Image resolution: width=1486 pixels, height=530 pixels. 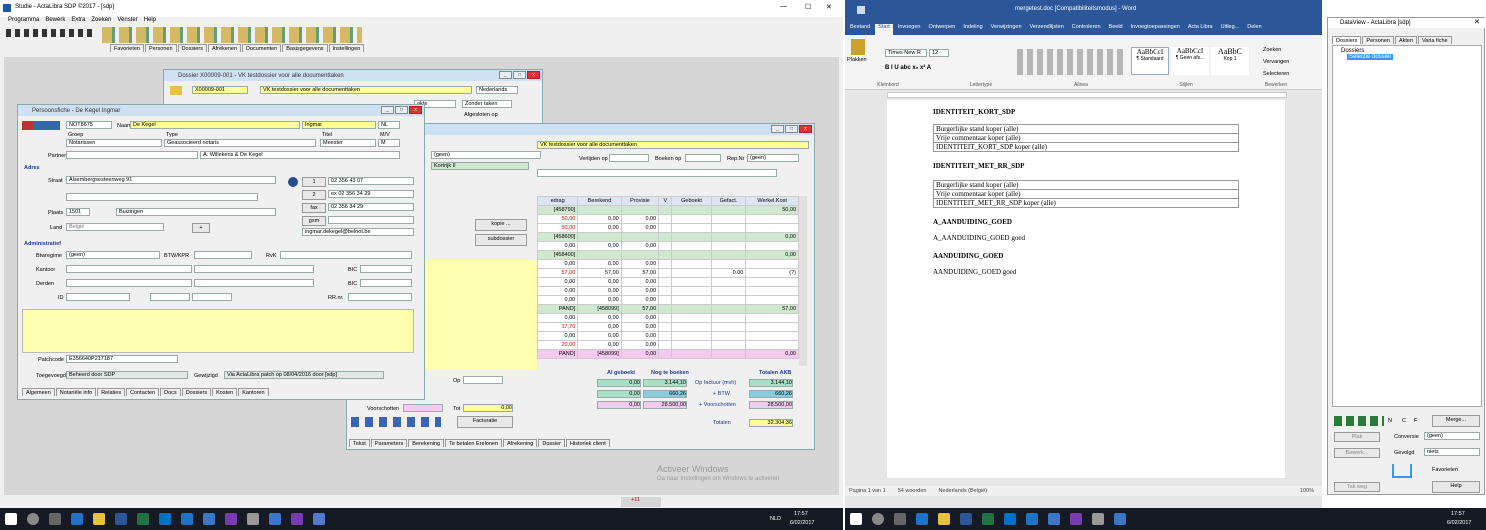 What do you see at coordinates (232, 35) in the screenshot?
I see `toolbar-icons` at bounding box center [232, 35].